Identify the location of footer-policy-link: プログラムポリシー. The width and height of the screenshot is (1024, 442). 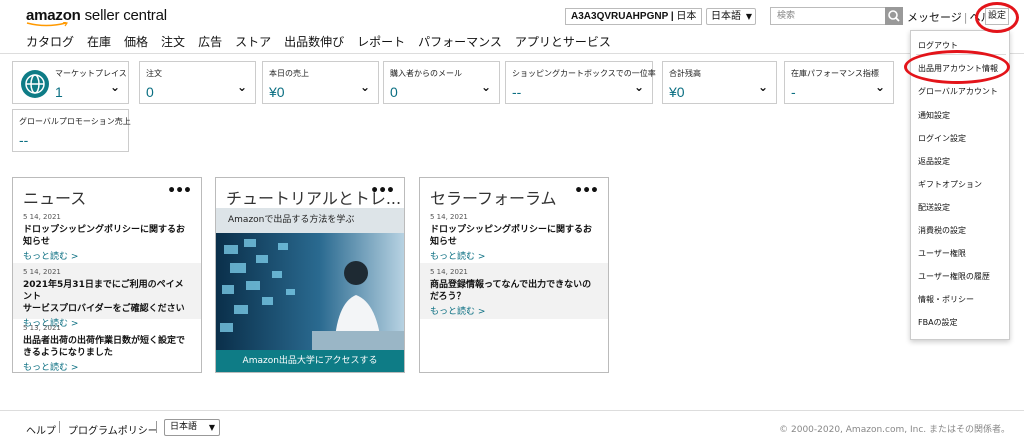
(113, 429).